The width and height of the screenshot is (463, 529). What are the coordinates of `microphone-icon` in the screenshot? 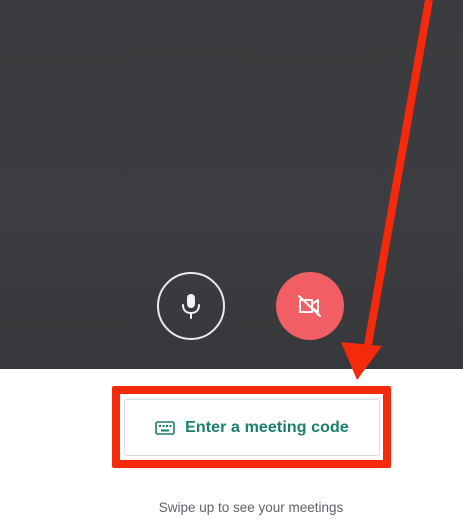 It's located at (191, 306).